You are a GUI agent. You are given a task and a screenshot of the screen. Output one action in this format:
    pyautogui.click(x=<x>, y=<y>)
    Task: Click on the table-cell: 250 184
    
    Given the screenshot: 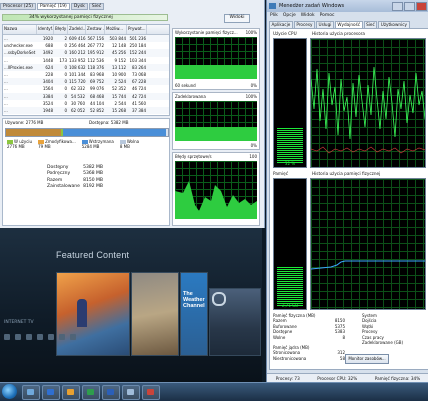 What is the action you would take?
    pyautogui.click(x=137, y=46)
    